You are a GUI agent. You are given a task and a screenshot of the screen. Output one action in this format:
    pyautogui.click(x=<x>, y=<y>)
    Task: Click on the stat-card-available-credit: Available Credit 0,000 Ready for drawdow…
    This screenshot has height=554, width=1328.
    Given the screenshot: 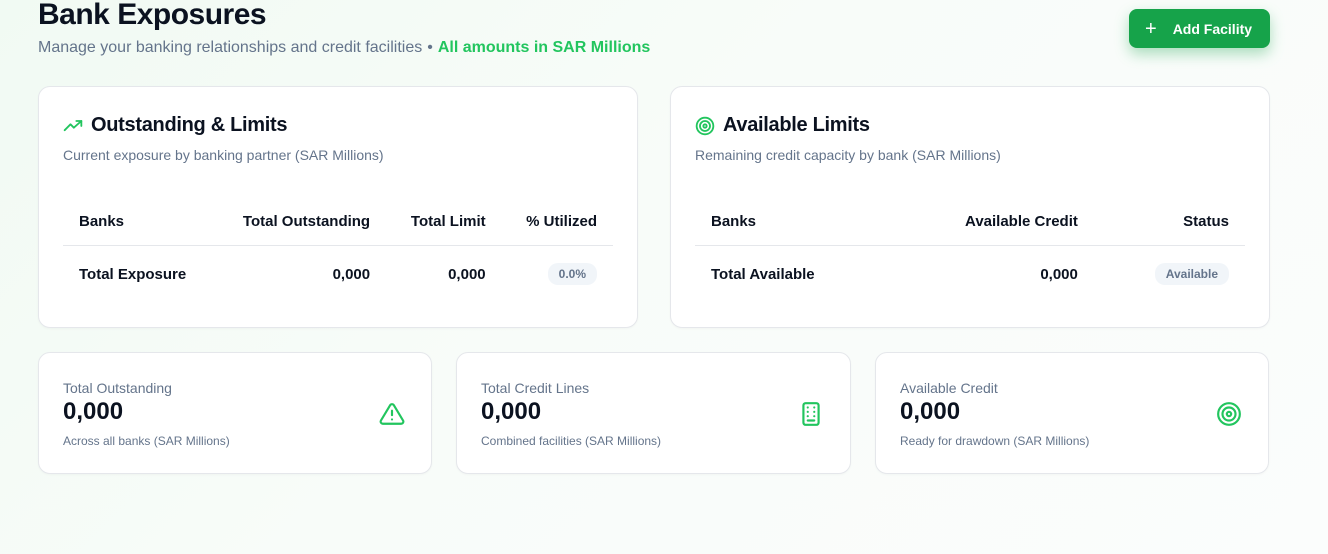 What is the action you would take?
    pyautogui.click(x=1072, y=413)
    